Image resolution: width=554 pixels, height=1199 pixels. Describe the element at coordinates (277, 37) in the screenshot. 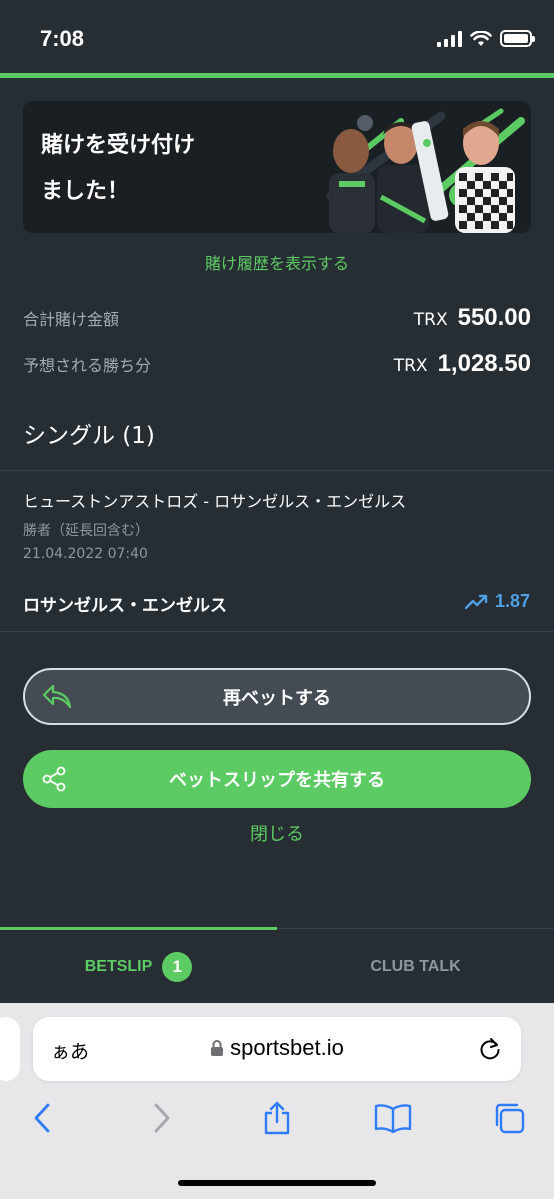

I see `status-bar: 7:08` at that location.